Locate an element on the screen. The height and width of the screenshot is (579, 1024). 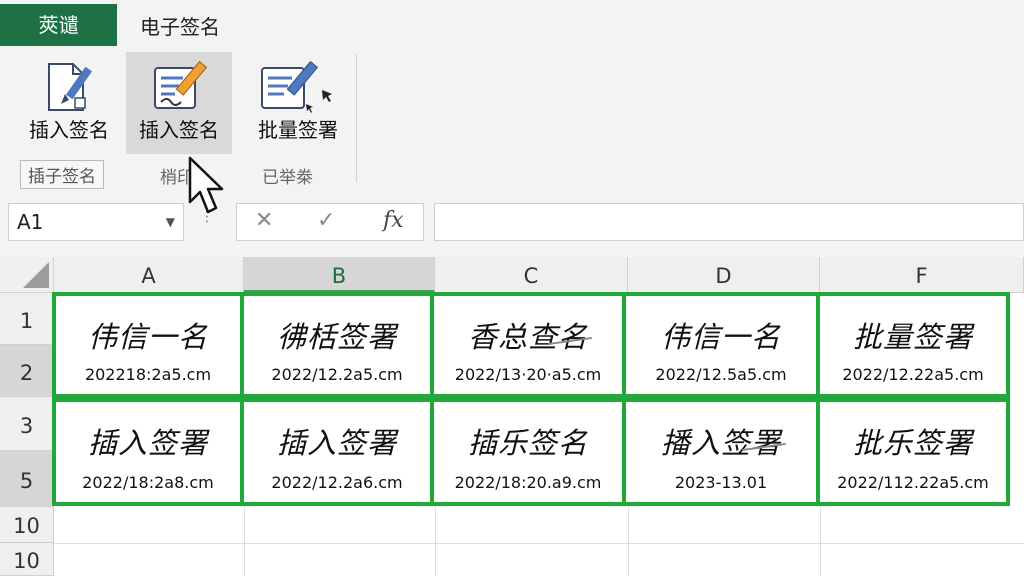
column-header-f: F is located at coordinates (922, 275).